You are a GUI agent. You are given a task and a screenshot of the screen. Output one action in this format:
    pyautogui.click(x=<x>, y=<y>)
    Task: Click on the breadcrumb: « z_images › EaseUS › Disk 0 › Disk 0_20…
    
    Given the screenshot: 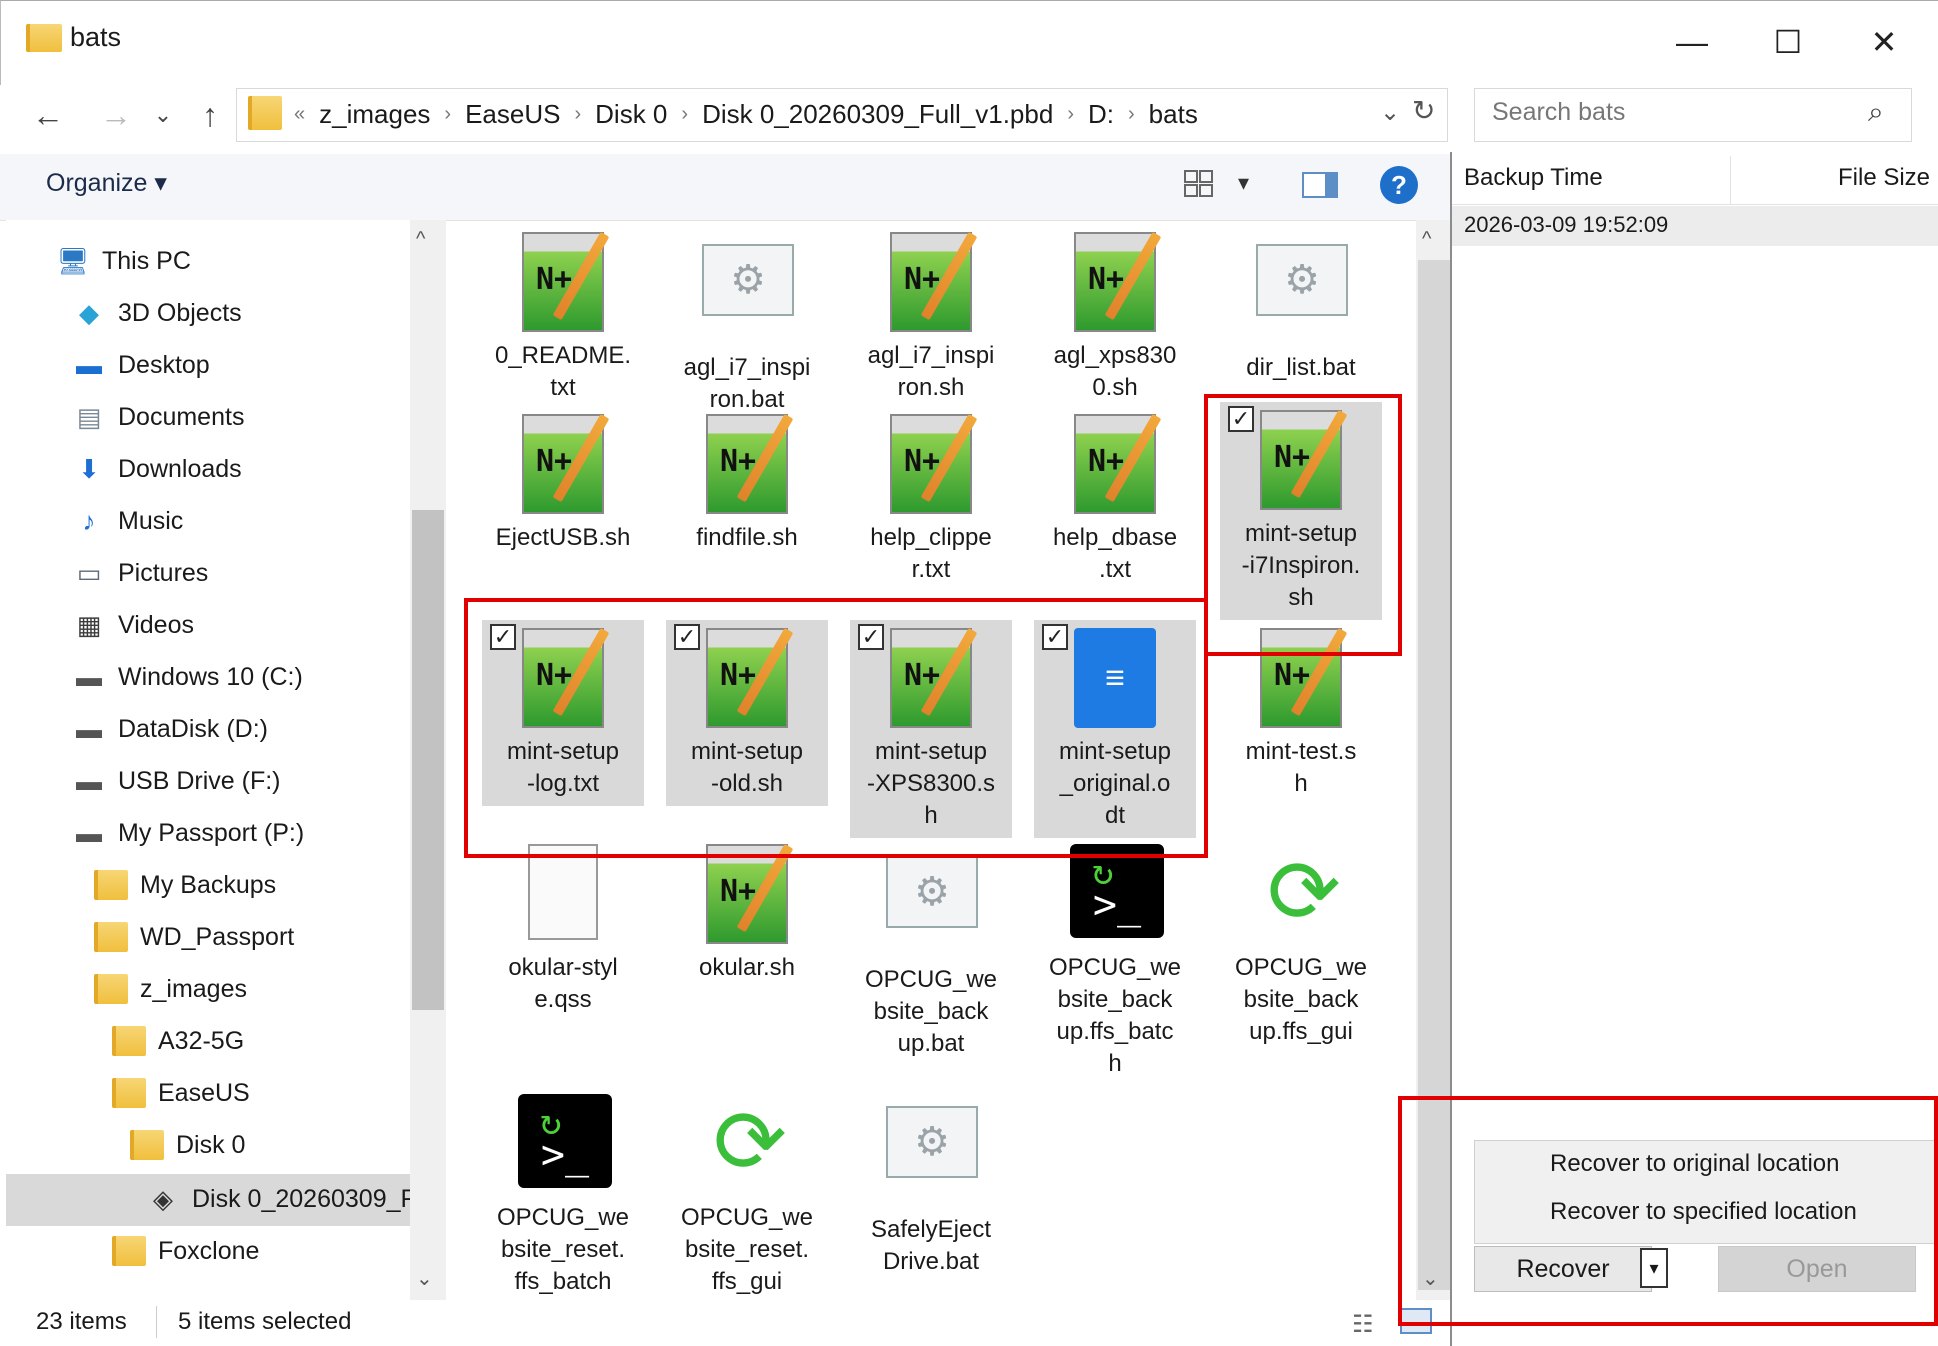 What is the action you would take?
    pyautogui.click(x=745, y=114)
    